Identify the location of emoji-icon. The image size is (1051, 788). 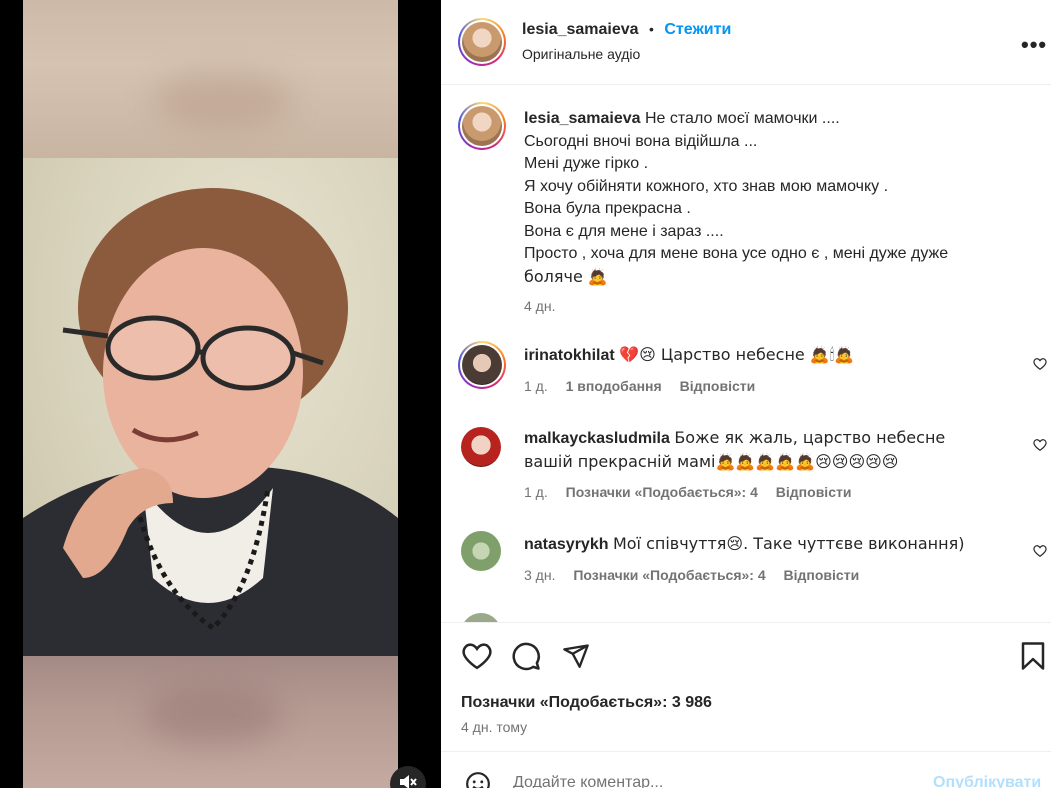
(478, 779).